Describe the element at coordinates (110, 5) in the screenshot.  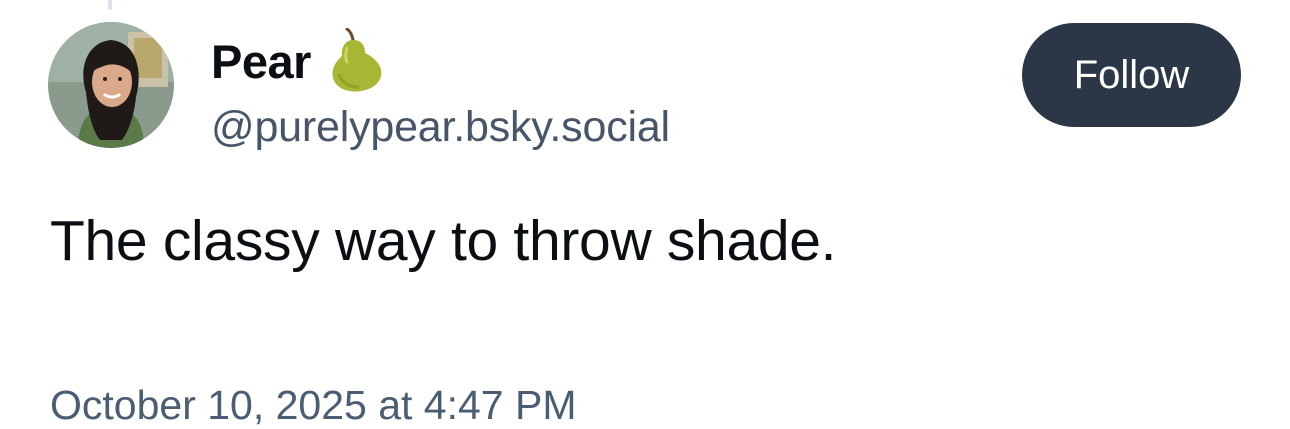
I see `thread-connector-line` at that location.